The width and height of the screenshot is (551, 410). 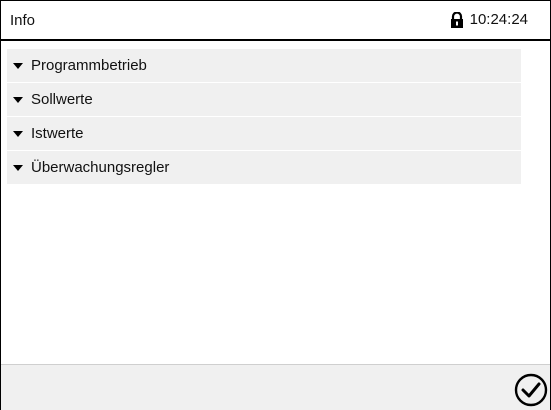 I want to click on menu-item-label: Sollwerte, so click(x=62, y=99).